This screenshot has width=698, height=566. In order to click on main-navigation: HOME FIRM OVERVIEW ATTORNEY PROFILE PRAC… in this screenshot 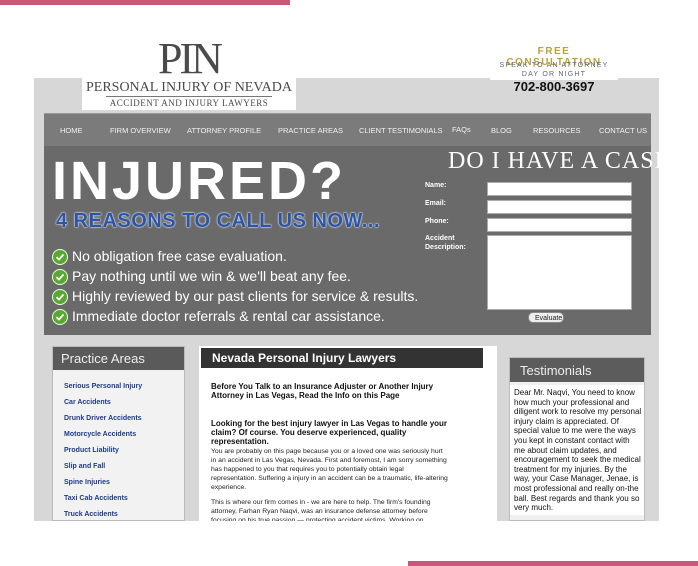, I will do `click(347, 130)`.